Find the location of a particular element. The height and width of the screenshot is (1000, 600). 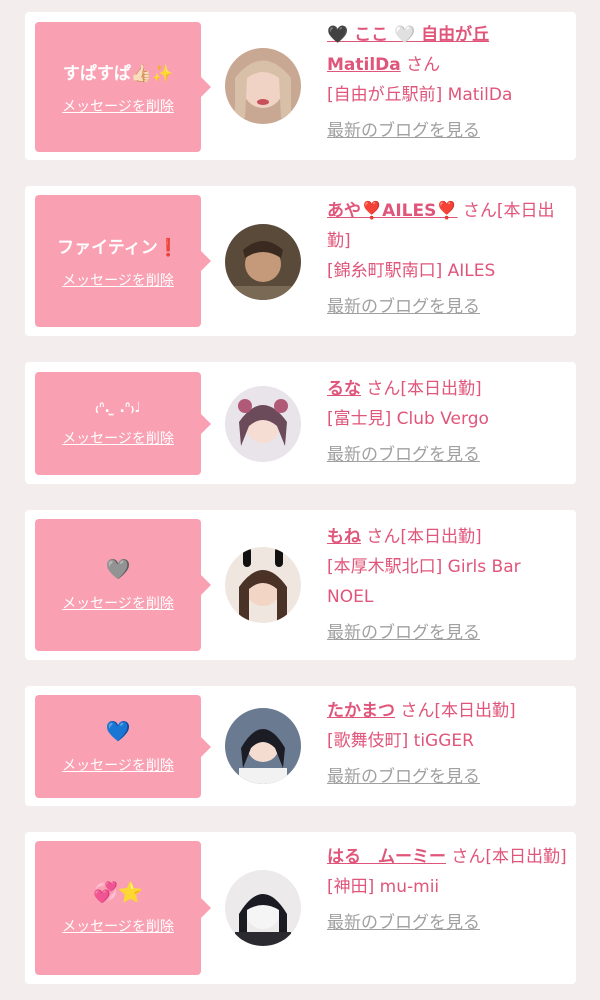

cast-name-link: あや❣️AILES❣️ is located at coordinates (392, 211).